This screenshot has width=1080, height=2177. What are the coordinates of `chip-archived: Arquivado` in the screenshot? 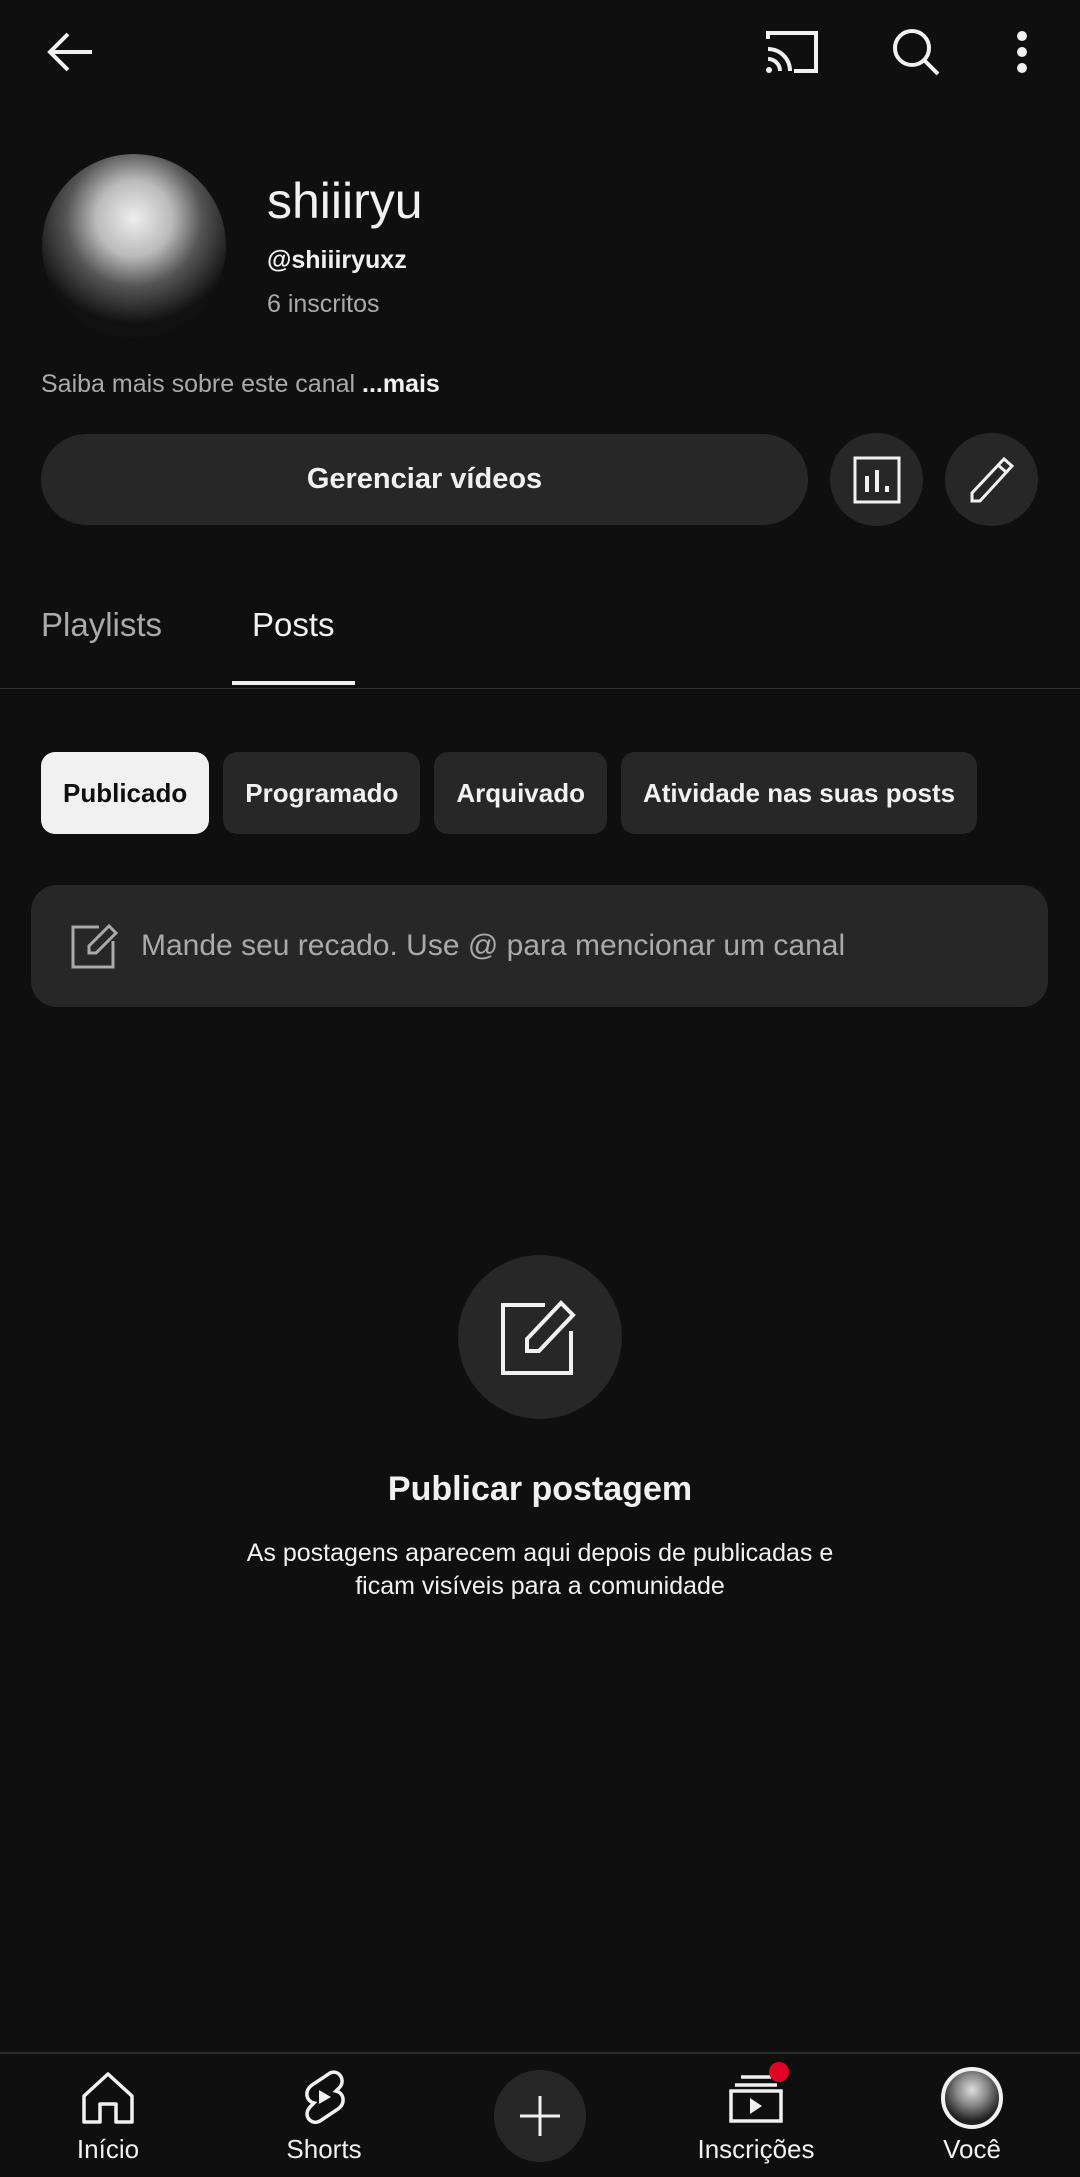 It's located at (520, 793).